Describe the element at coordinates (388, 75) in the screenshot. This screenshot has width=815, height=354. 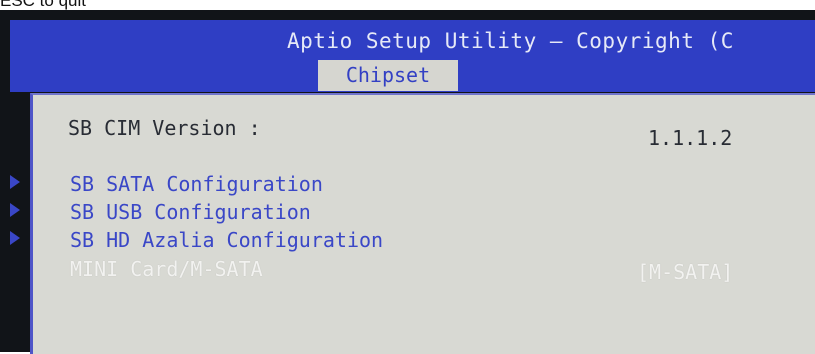
I see `tab-chipset: Chipset` at that location.